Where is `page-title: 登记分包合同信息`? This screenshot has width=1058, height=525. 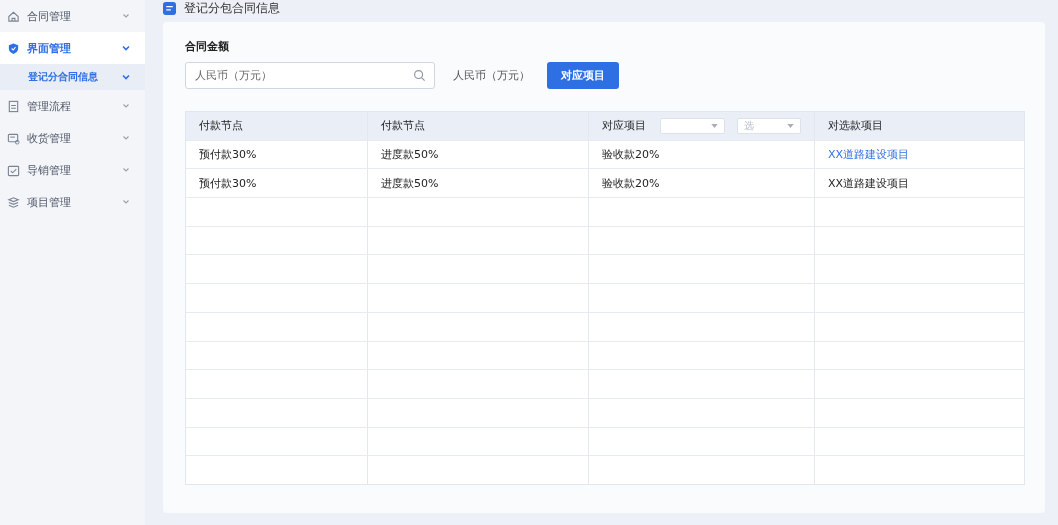
page-title: 登记分包合同信息 is located at coordinates (232, 8).